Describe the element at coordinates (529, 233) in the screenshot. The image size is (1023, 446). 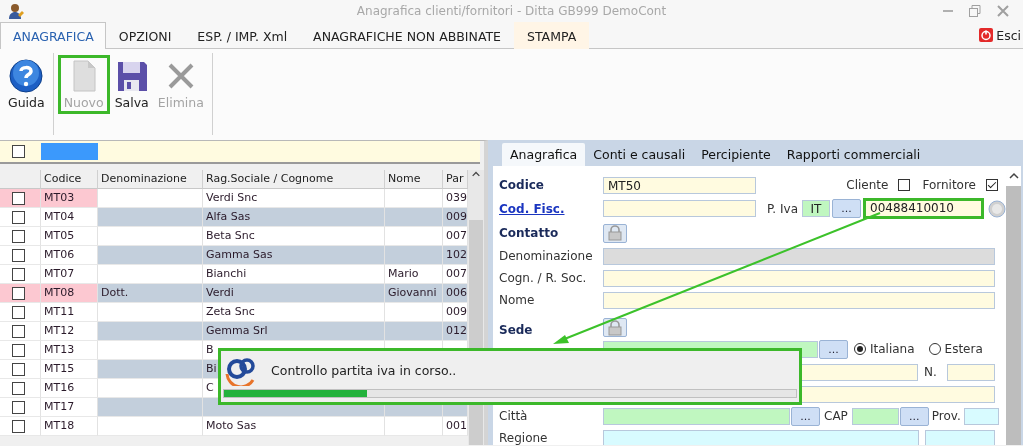
I see `field-label: Contatto` at that location.